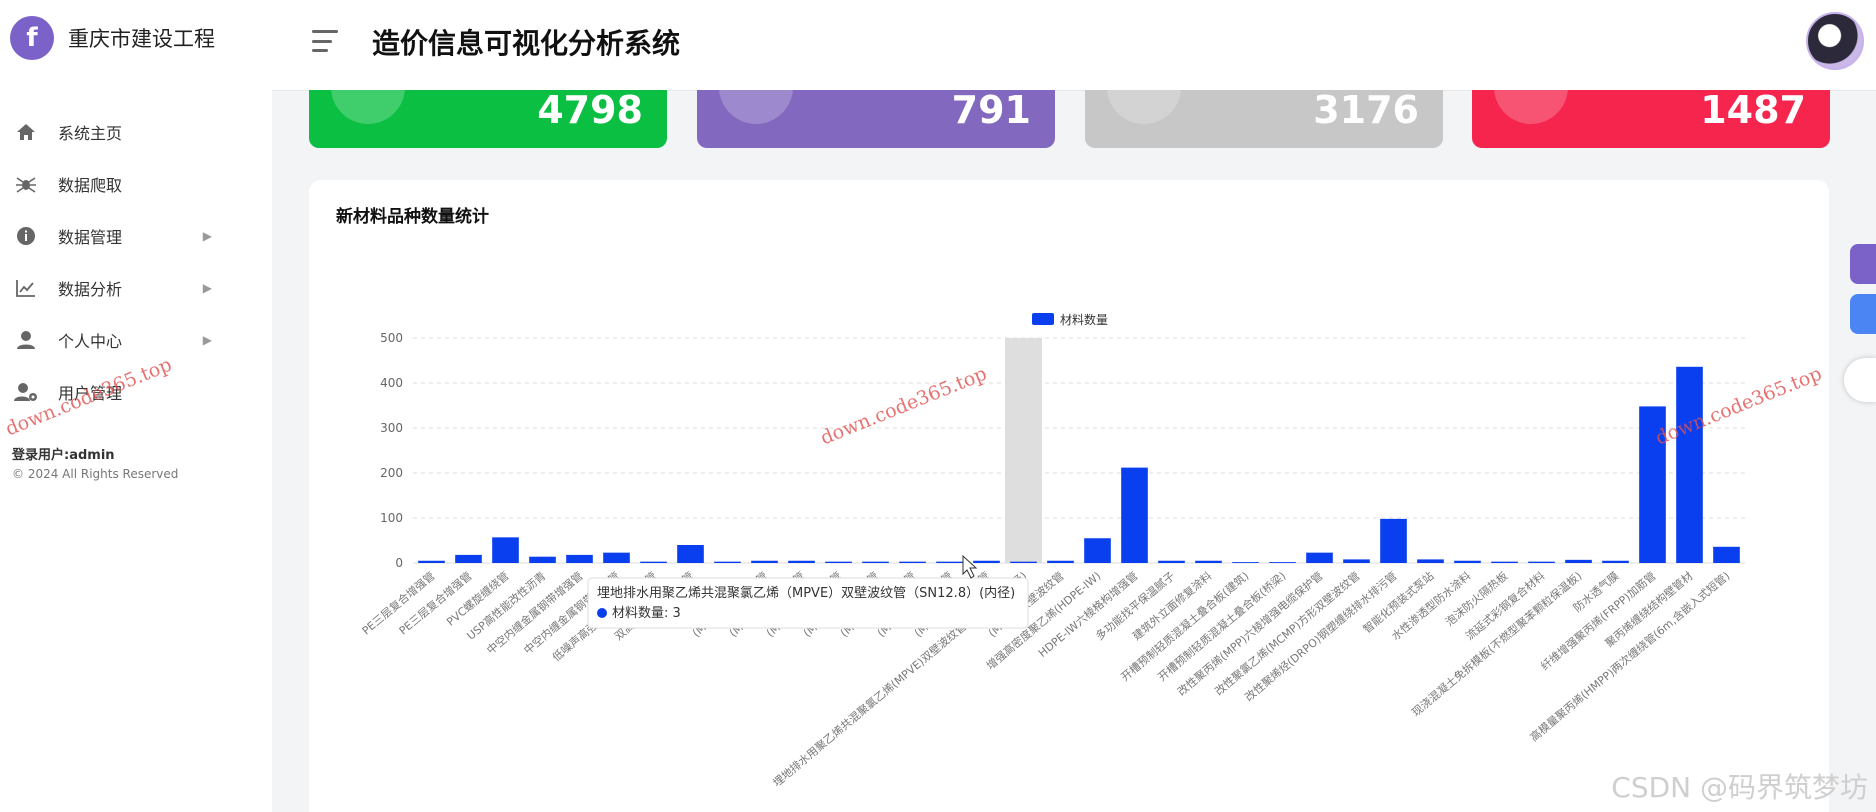 Image resolution: width=1876 pixels, height=812 pixels. Describe the element at coordinates (756, 107) in the screenshot. I see `puzzle-icon` at that location.